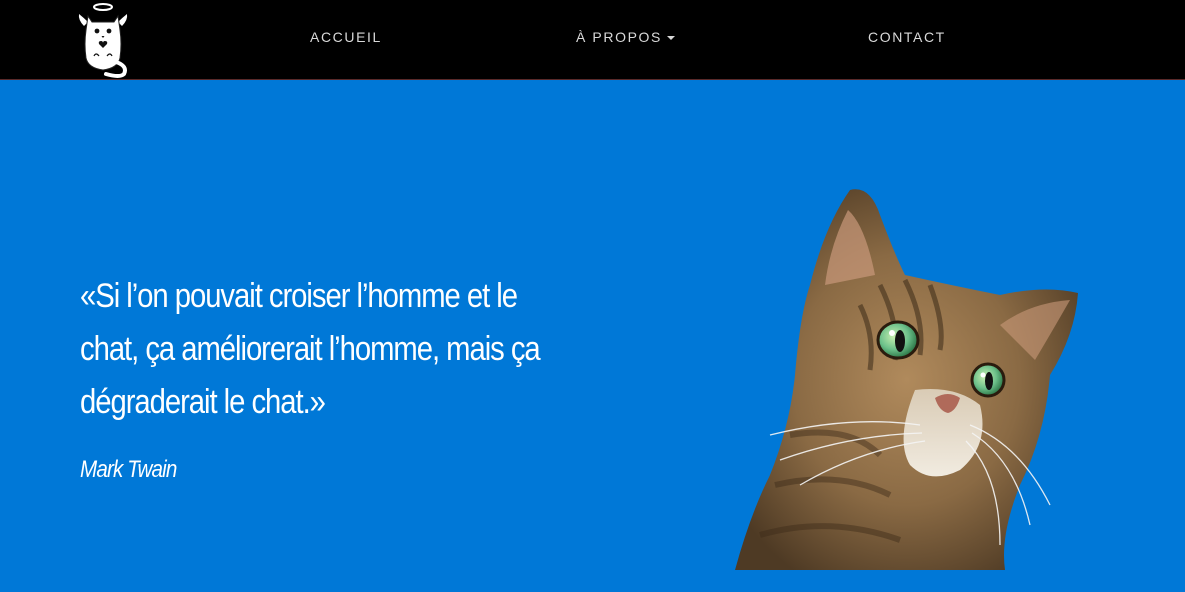 This screenshot has height=592, width=1185. What do you see at coordinates (619, 37) in the screenshot?
I see `nav-item-label: À PROPOS` at bounding box center [619, 37].